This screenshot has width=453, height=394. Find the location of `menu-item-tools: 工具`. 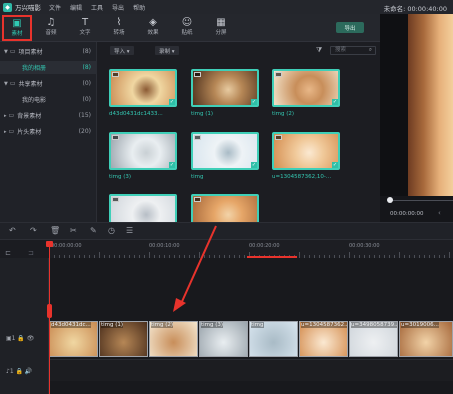

menu-item-tools: 工具 is located at coordinates (97, 7).